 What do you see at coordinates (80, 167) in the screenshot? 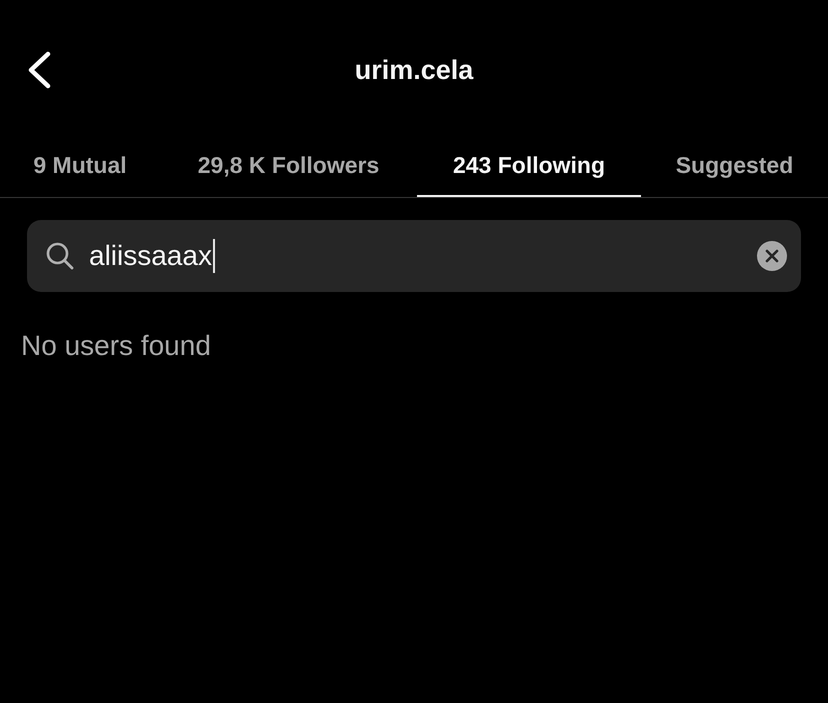
I see `tab: 9 Mutual` at bounding box center [80, 167].